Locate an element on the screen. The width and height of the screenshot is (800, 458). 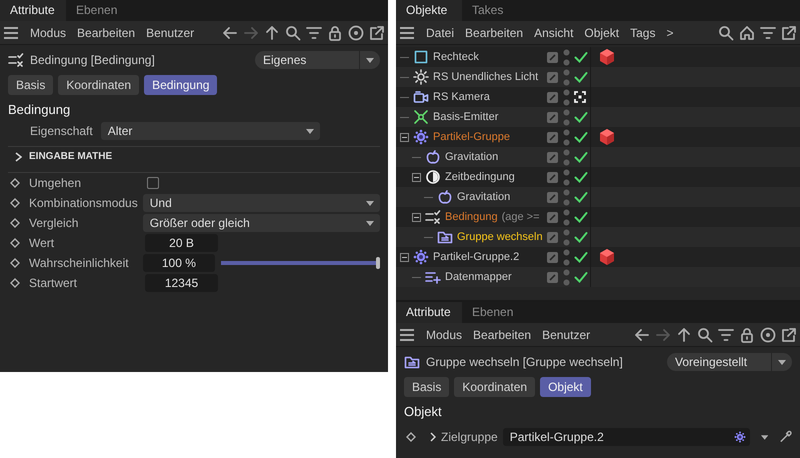
object-name: Partikel-Gruppe is located at coordinates (471, 137).